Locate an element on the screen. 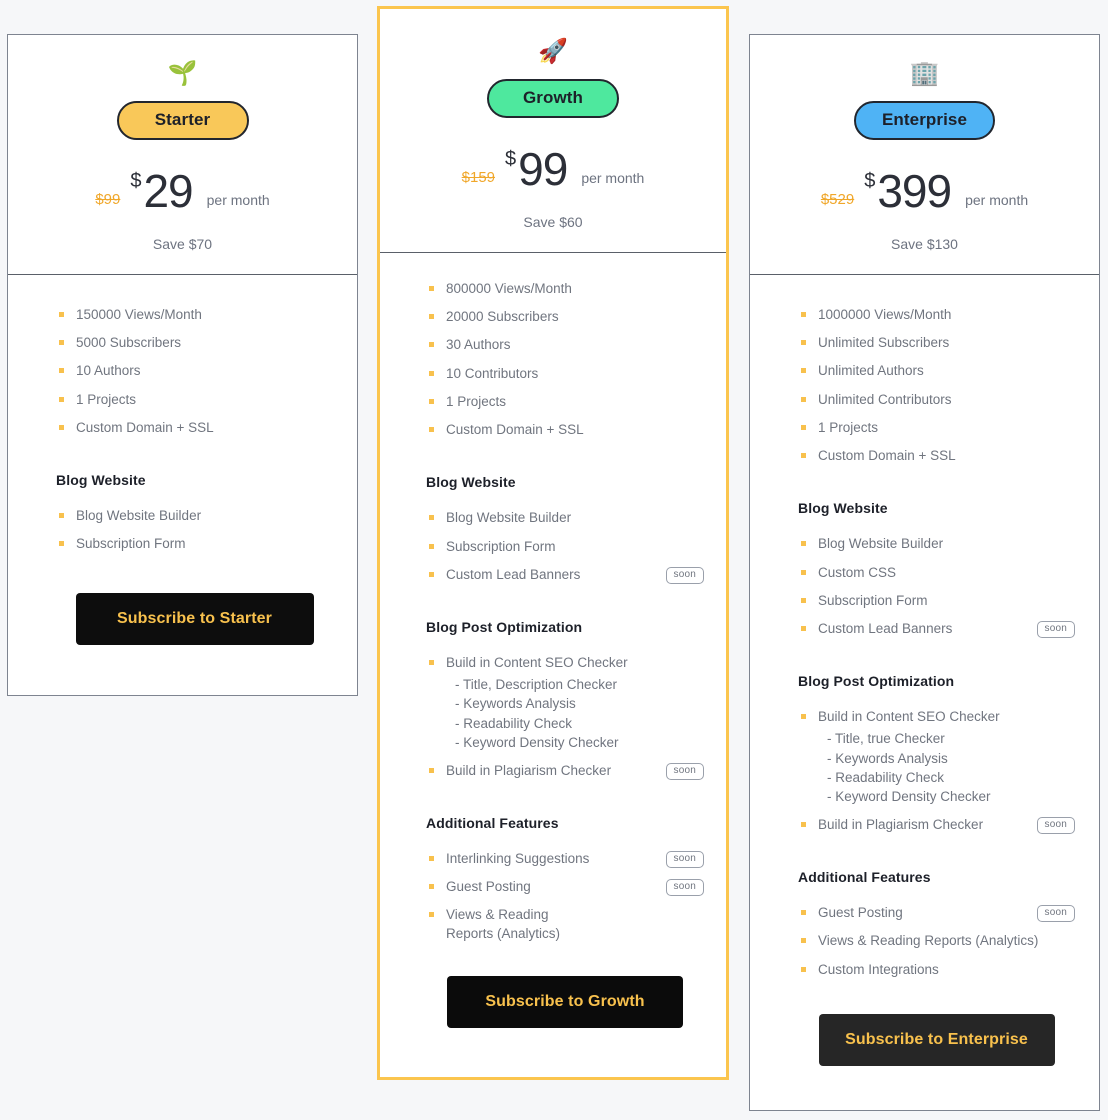 The width and height of the screenshot is (1108, 1120). price-row-starter: $99 $ 29 per month is located at coordinates (182, 191).